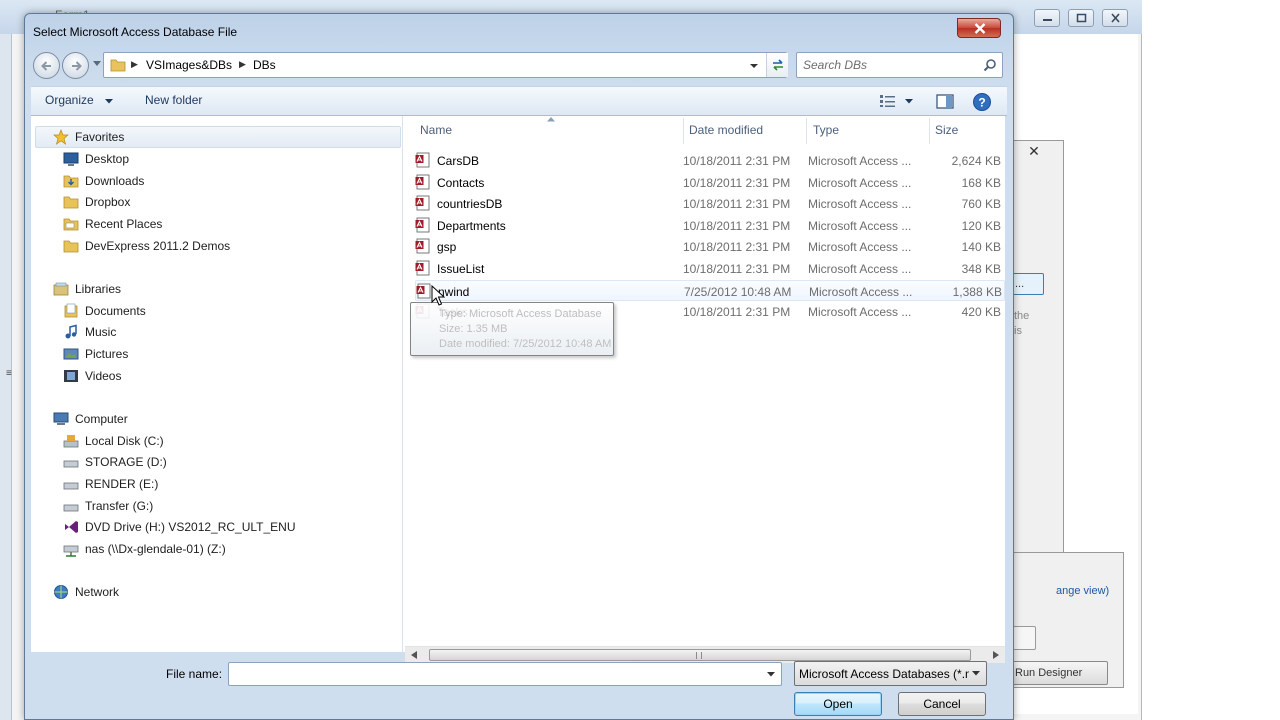 The width and height of the screenshot is (1280, 720). What do you see at coordinates (520, 314) in the screenshot?
I see `tooltip-type: Type: Microsoft Access Database` at bounding box center [520, 314].